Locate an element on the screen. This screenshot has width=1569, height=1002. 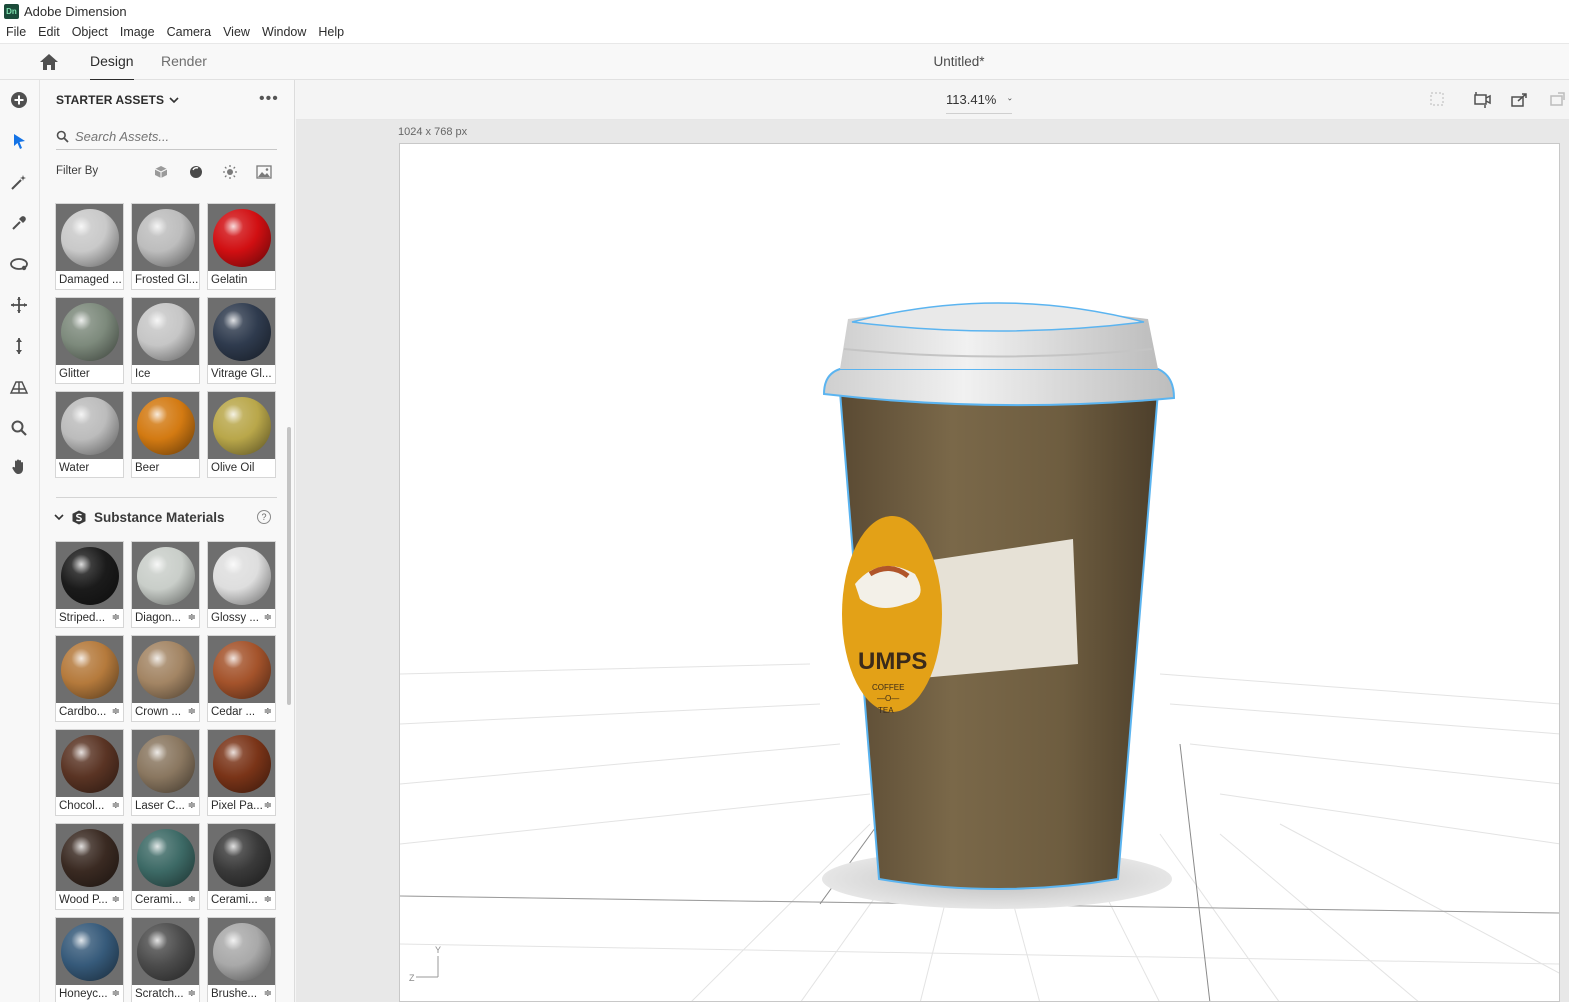
chevron-down-icon is located at coordinates (59, 517).